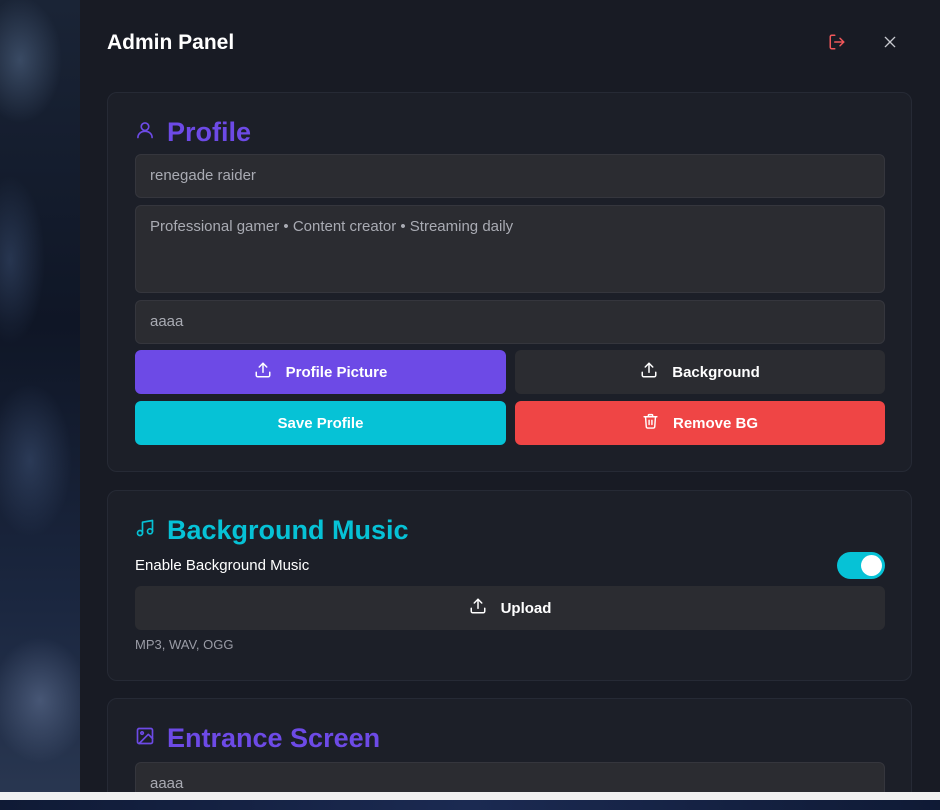  I want to click on profile-text-value: aaaa, so click(167, 321).